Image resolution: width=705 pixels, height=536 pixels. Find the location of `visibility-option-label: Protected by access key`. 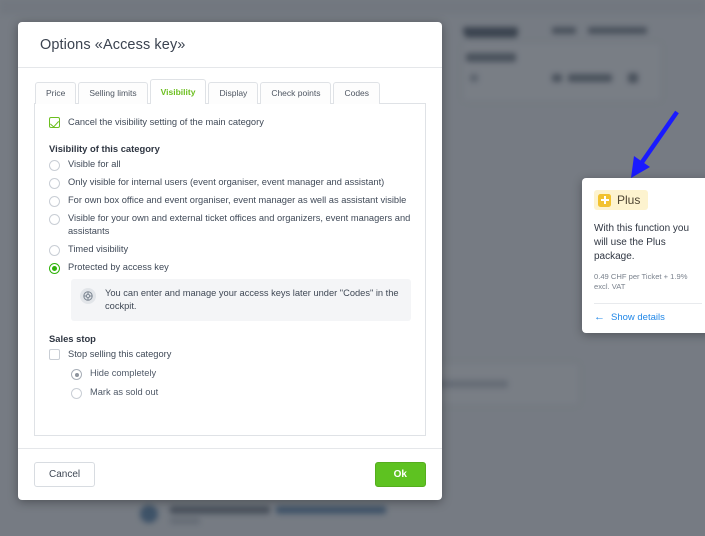

visibility-option-label: Protected by access key is located at coordinates (118, 267).